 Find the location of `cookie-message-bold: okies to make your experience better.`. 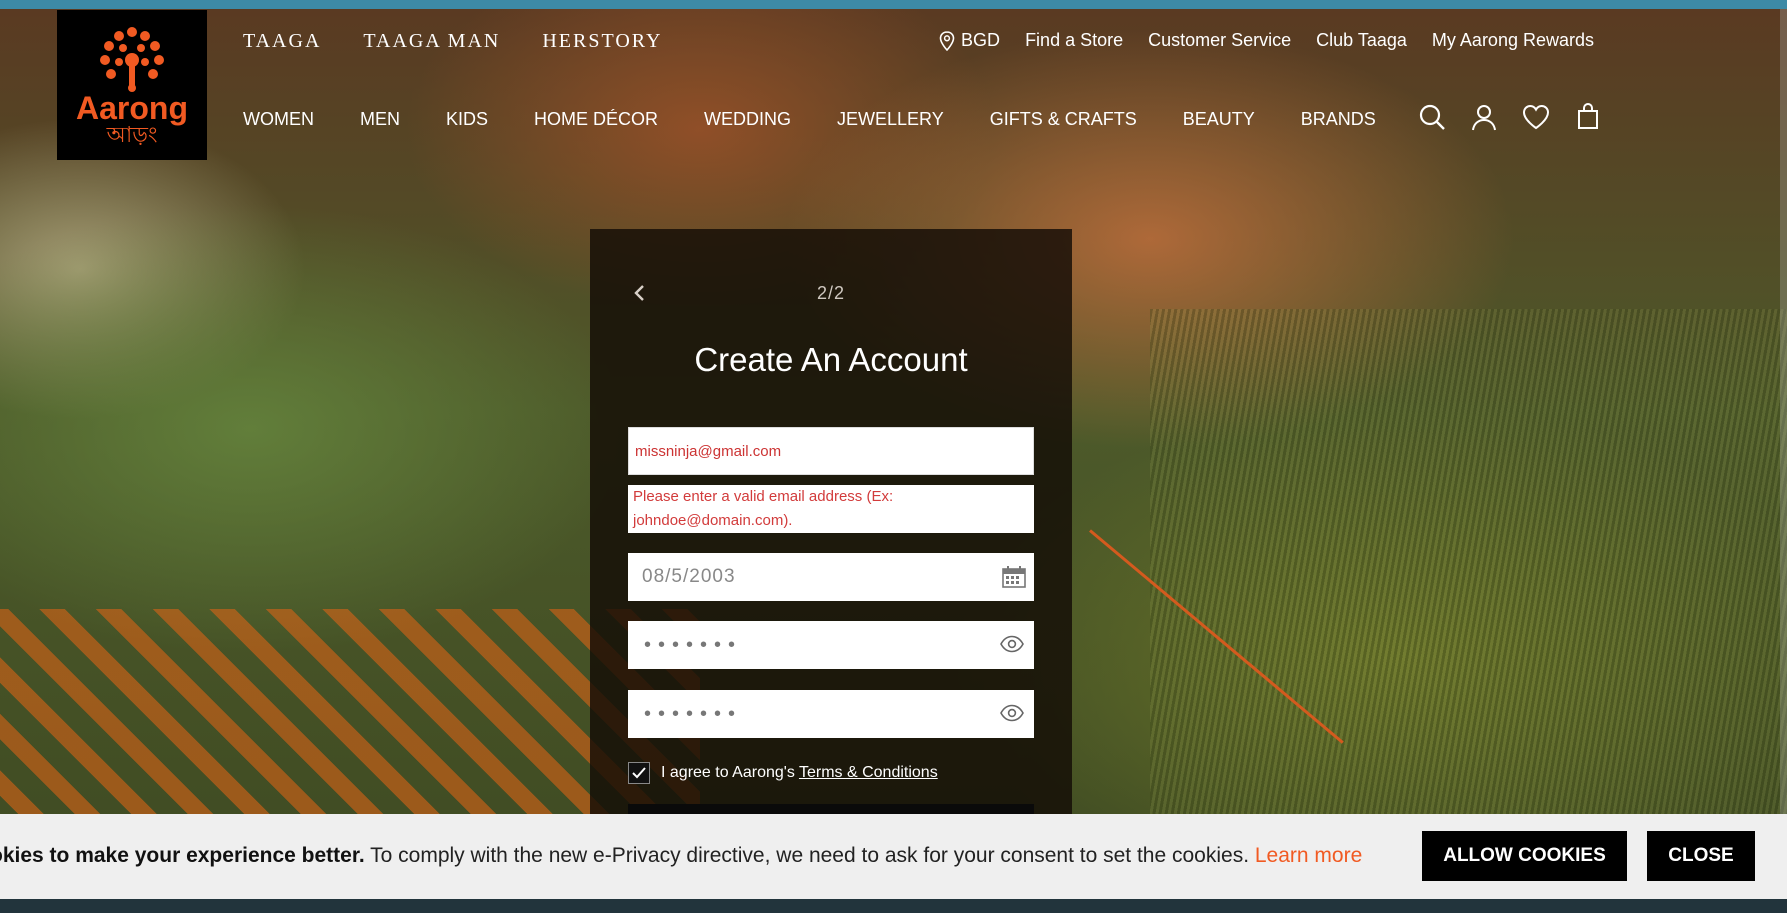

cookie-message-bold: okies to make your experience better. is located at coordinates (182, 855).